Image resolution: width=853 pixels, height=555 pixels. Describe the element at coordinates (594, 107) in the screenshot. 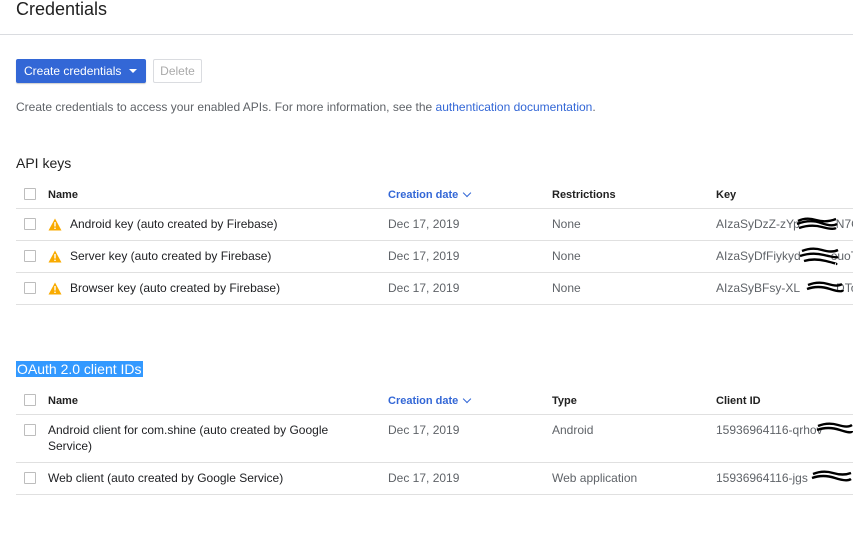

I see `info-text-end: .` at that location.